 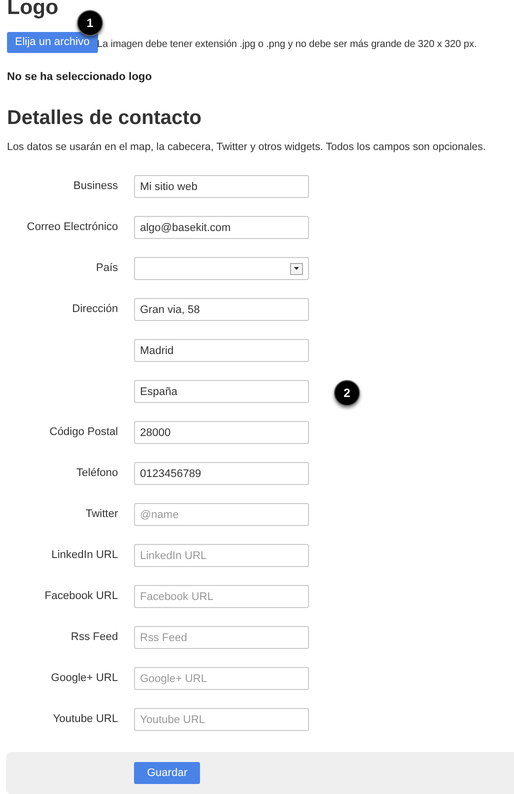 What do you see at coordinates (221, 678) in the screenshot?
I see `input-field: Google+ URL` at bounding box center [221, 678].